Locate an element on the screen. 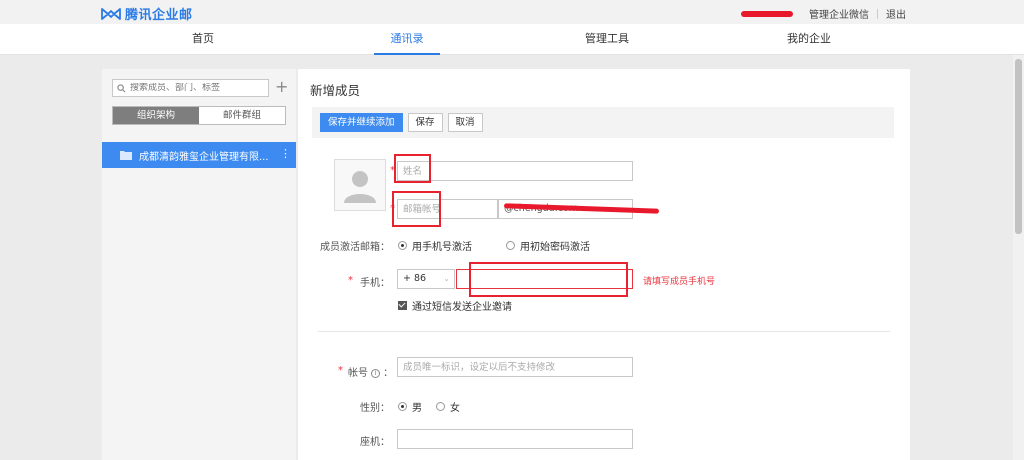 The width and height of the screenshot is (1024, 460). sms-invite-checkbox: 通过短信发送企业邀请 is located at coordinates (455, 305).